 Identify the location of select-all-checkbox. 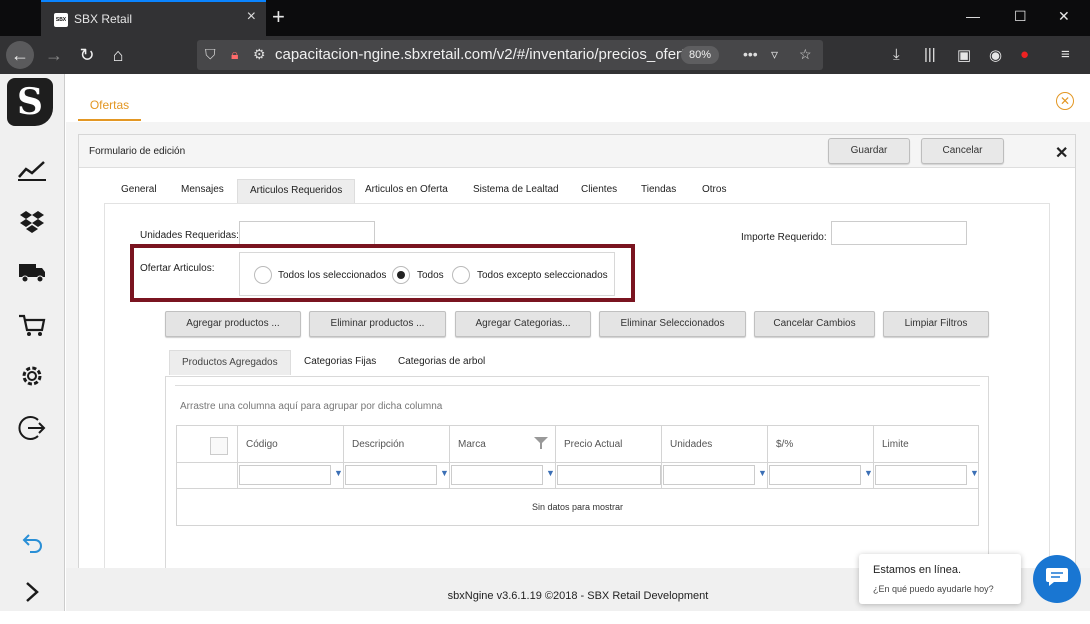
(219, 446).